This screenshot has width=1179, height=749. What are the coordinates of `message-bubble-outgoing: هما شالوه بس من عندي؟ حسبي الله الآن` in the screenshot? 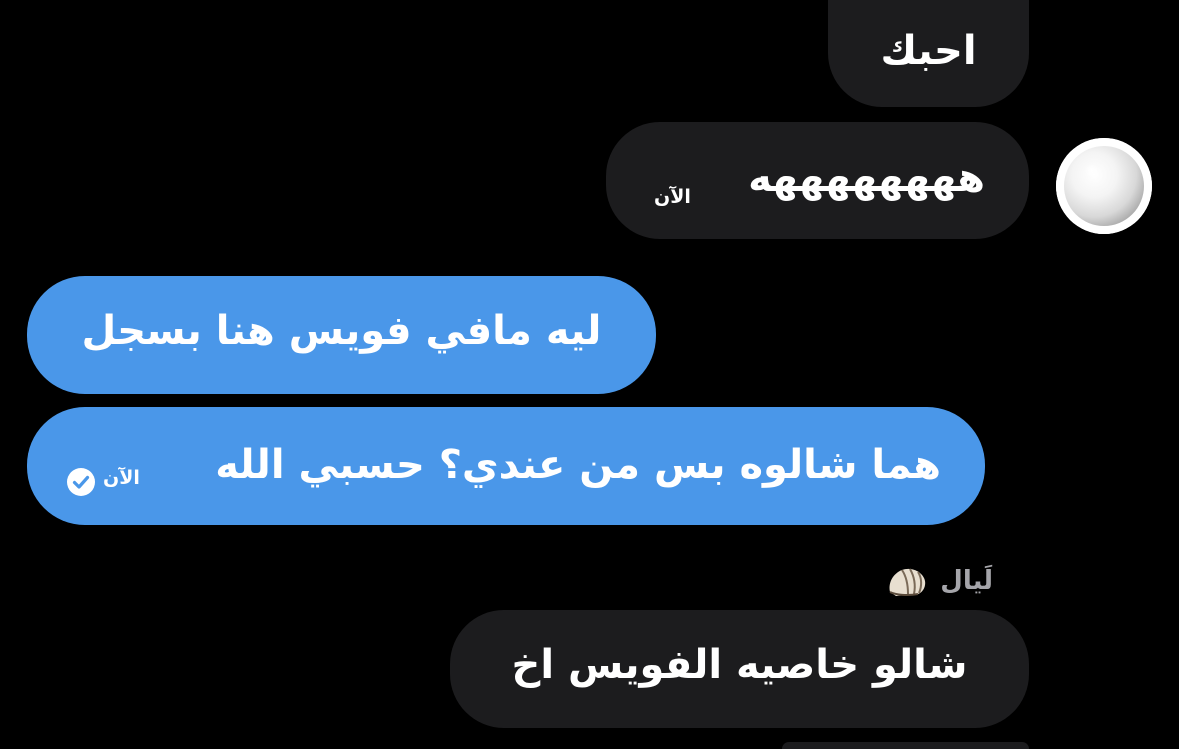 It's located at (506, 466).